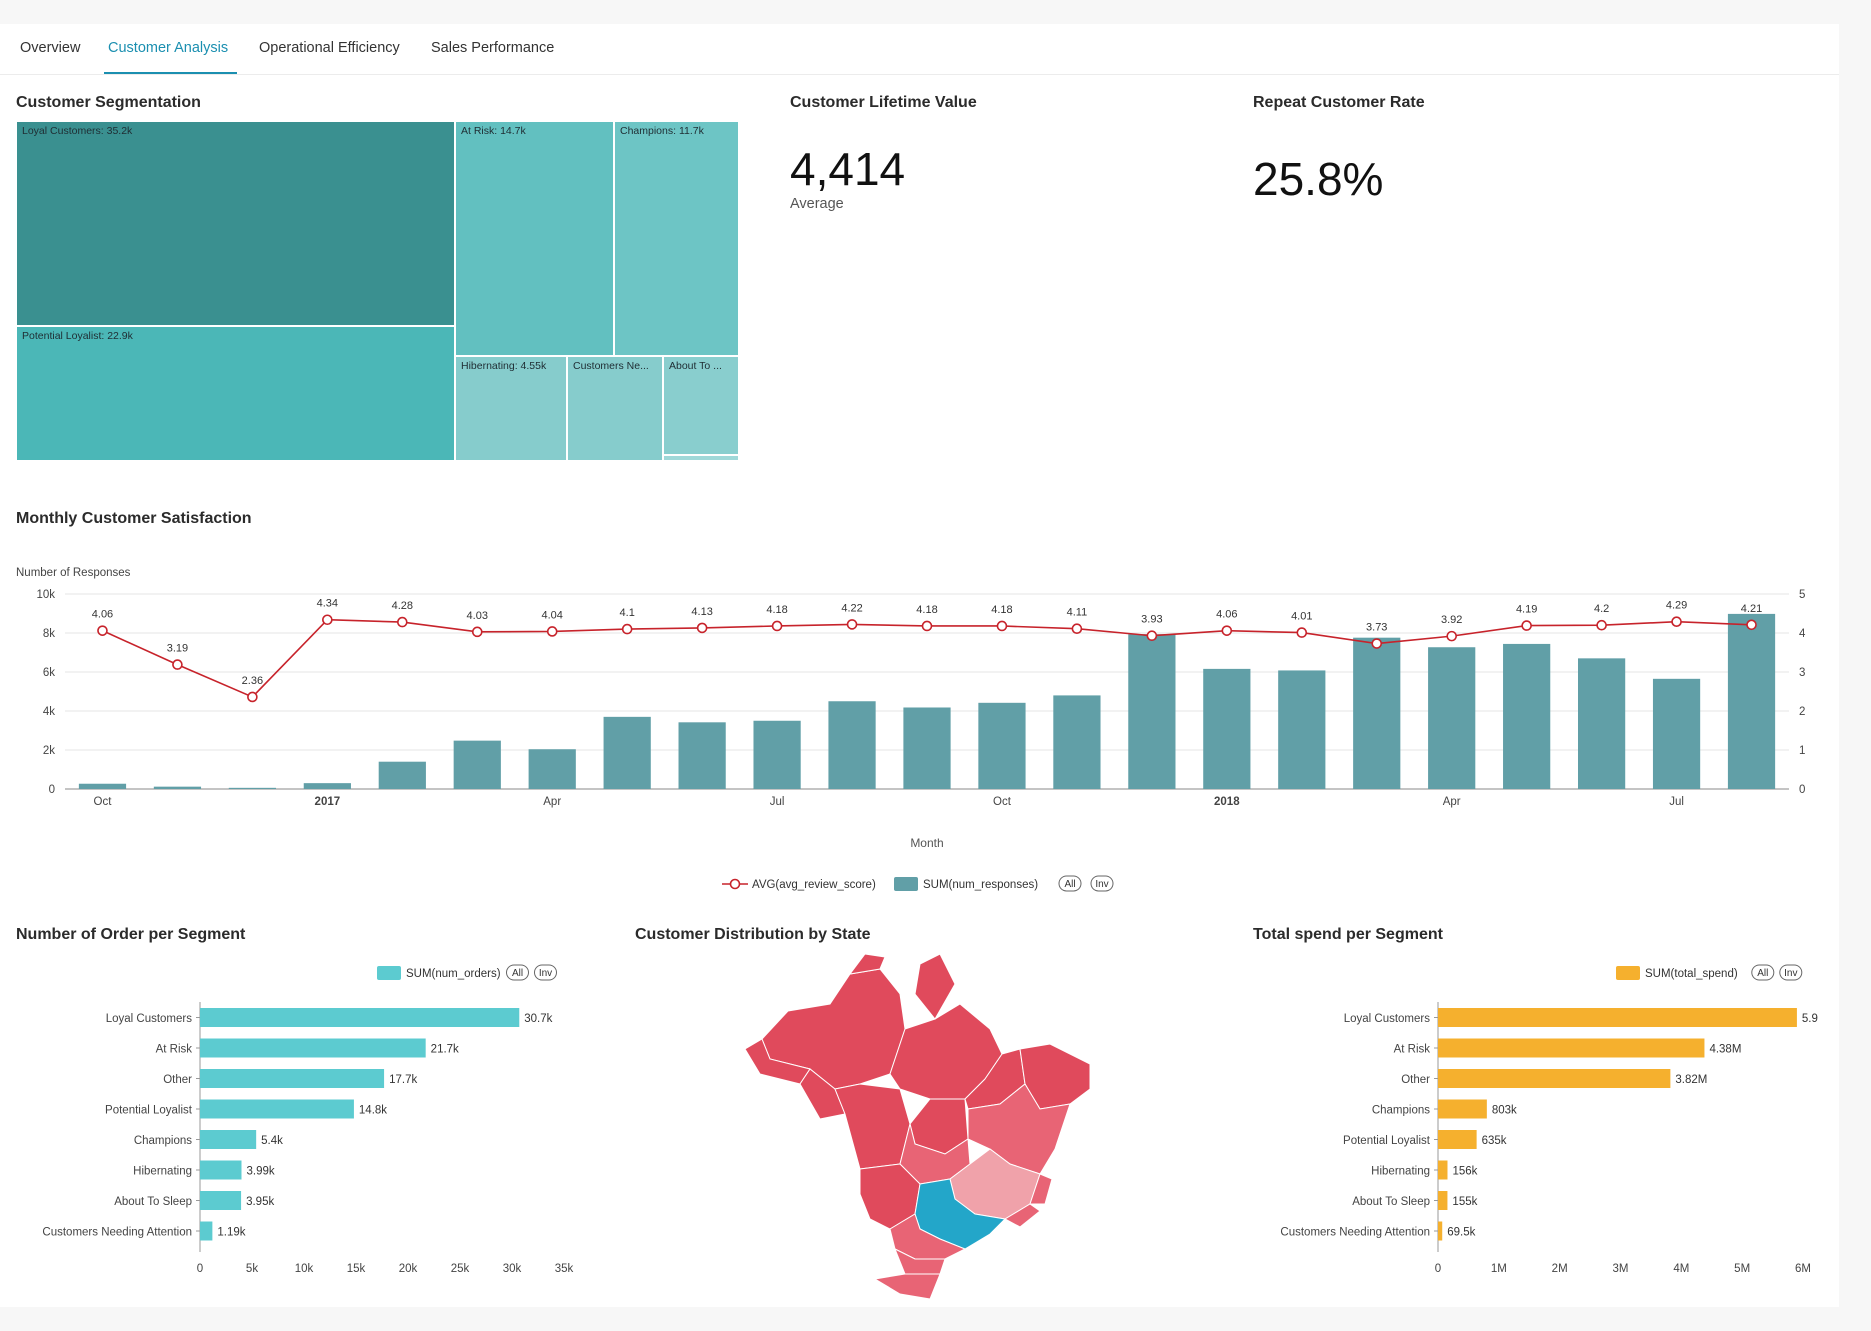 This screenshot has width=1871, height=1331. Describe the element at coordinates (1499, 1269) in the screenshot. I see `x-tick-label: 1M` at that location.